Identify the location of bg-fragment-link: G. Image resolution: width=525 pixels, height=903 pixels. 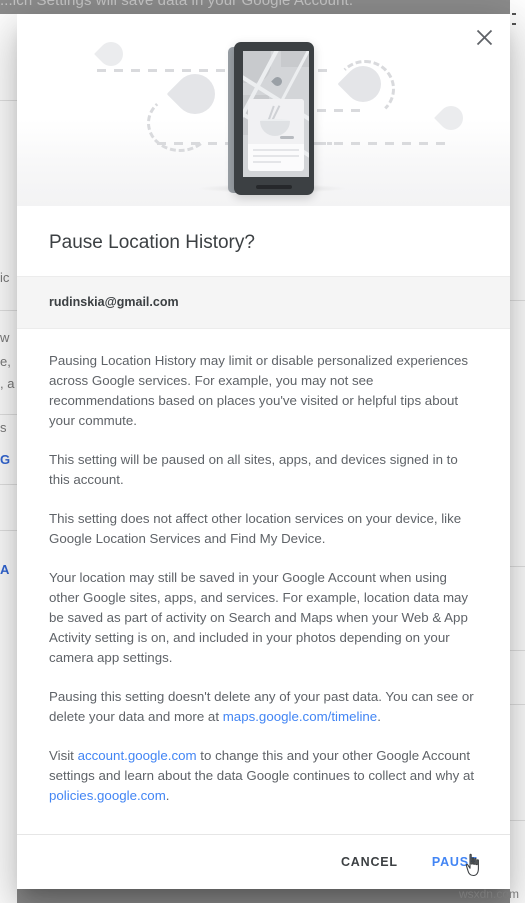
(5, 459).